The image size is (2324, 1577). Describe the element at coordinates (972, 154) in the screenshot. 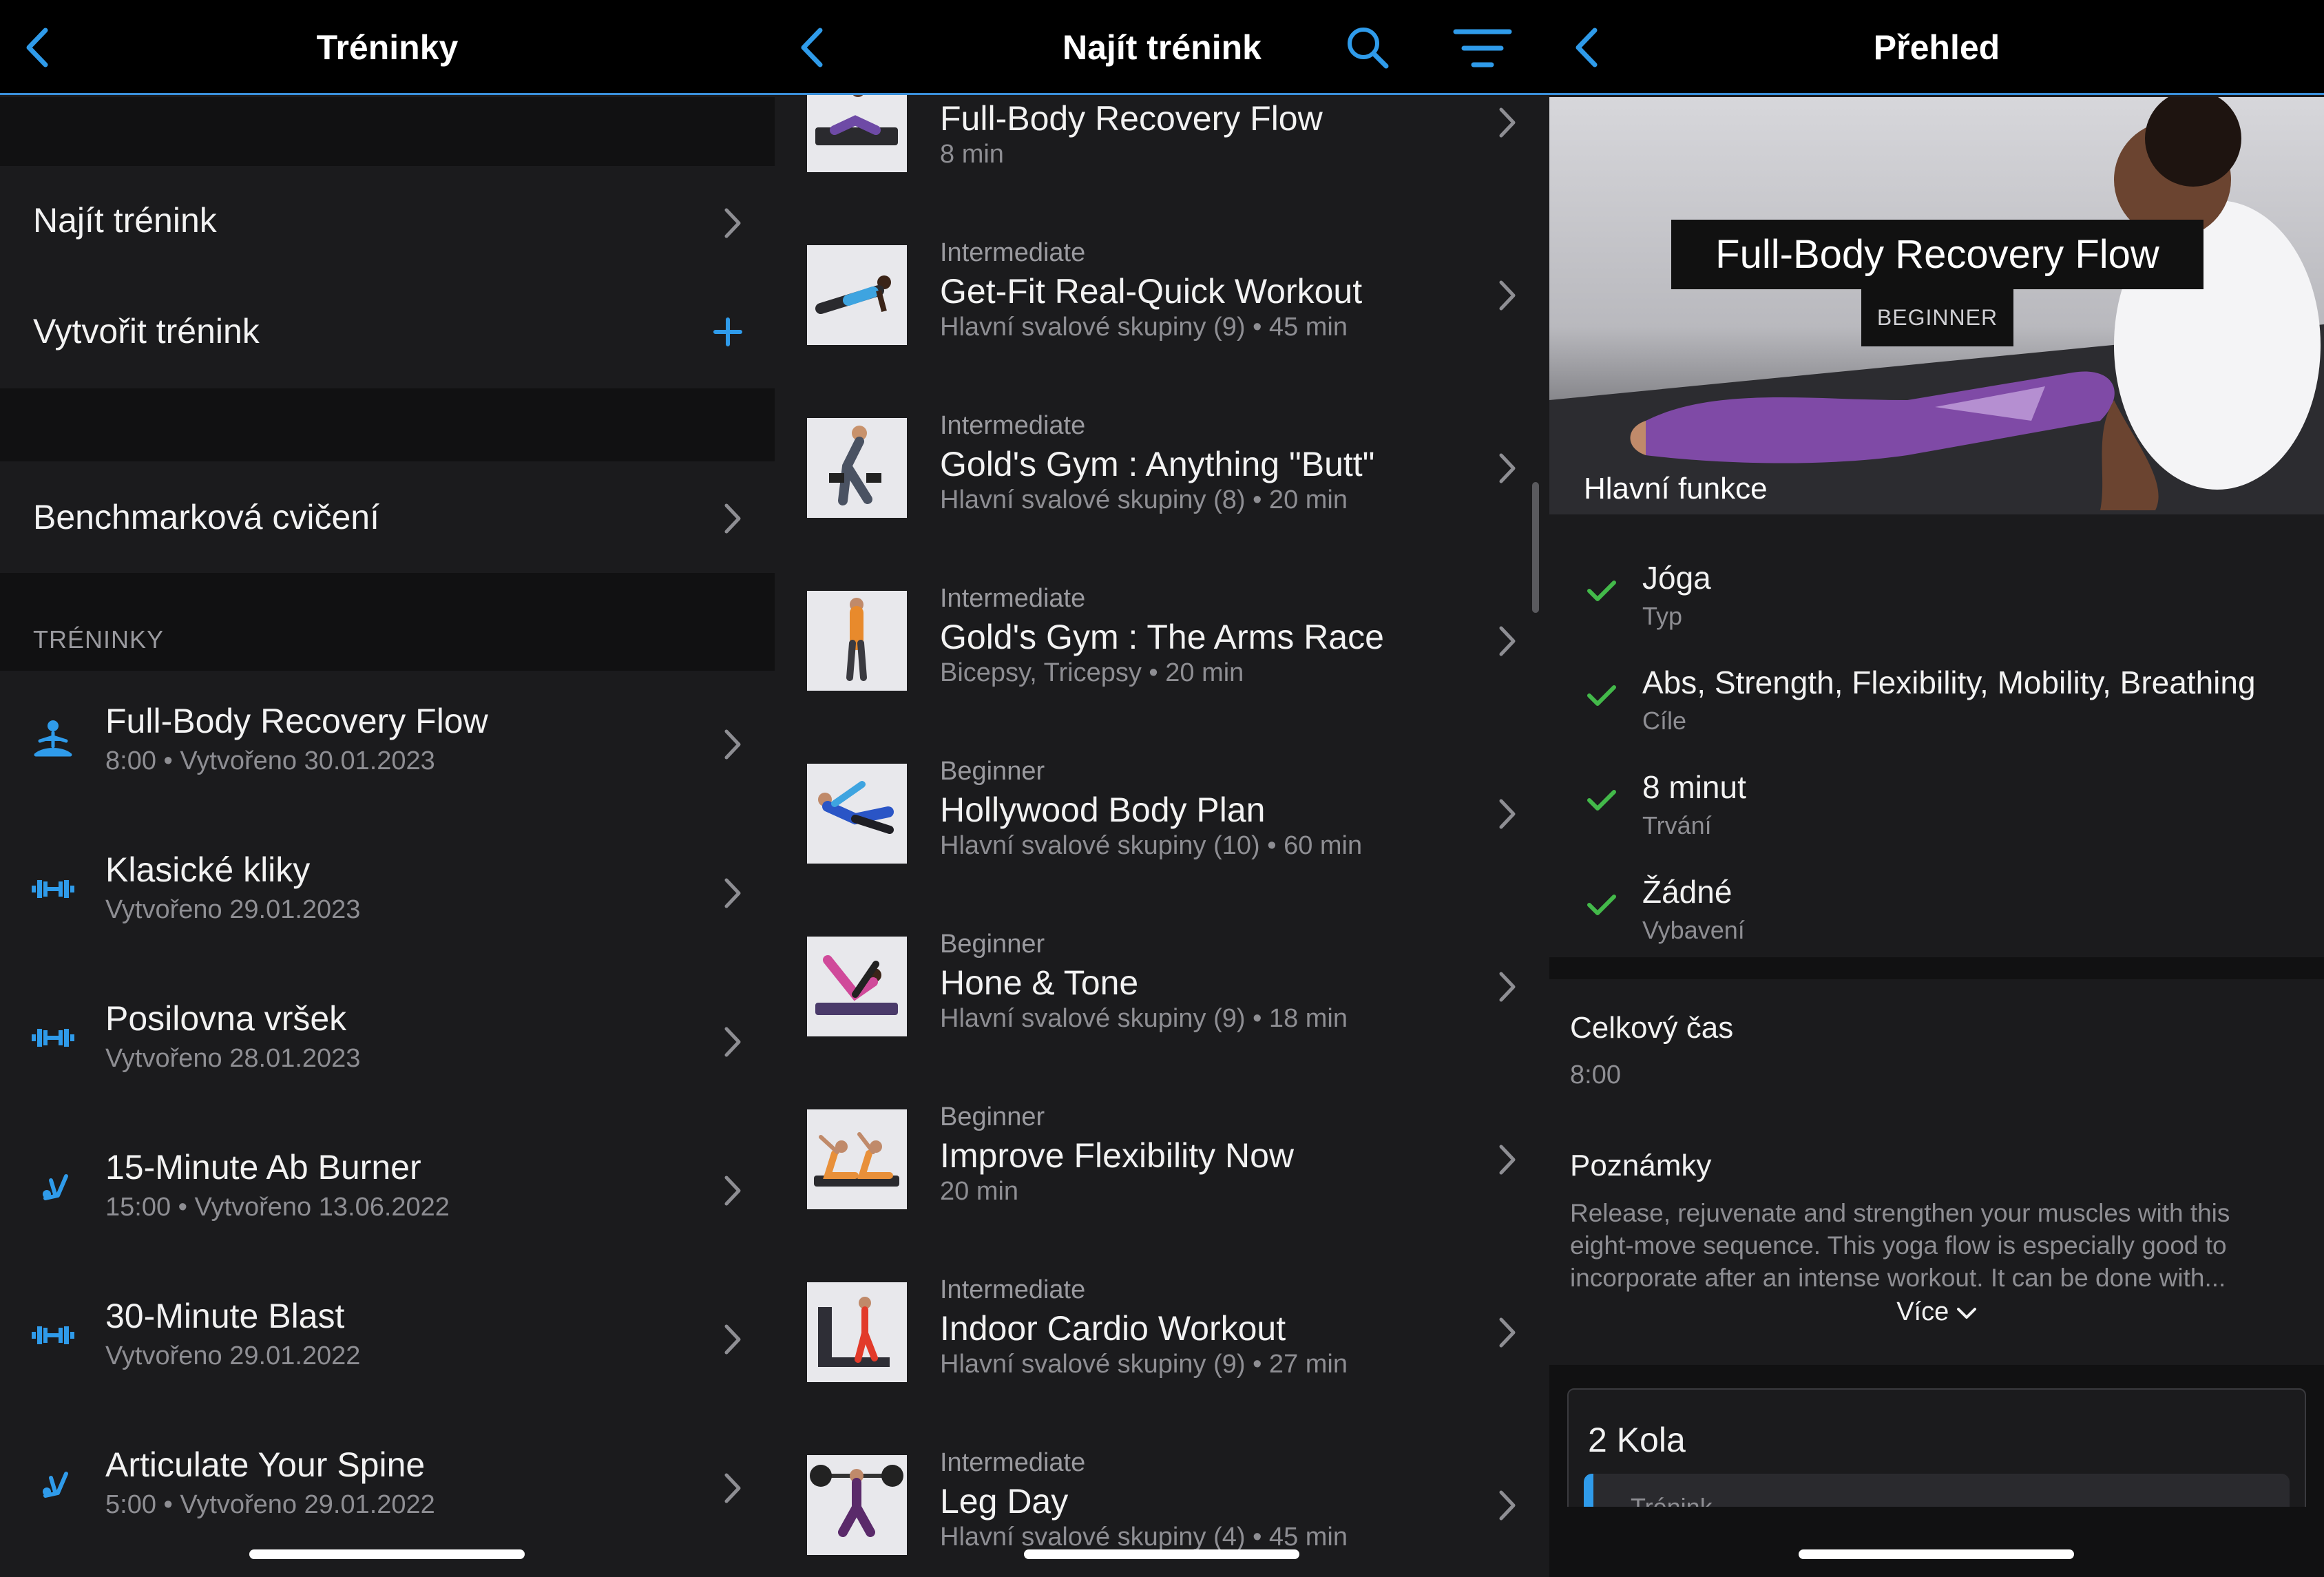

I see `workout-subtitle: 8 min` at that location.